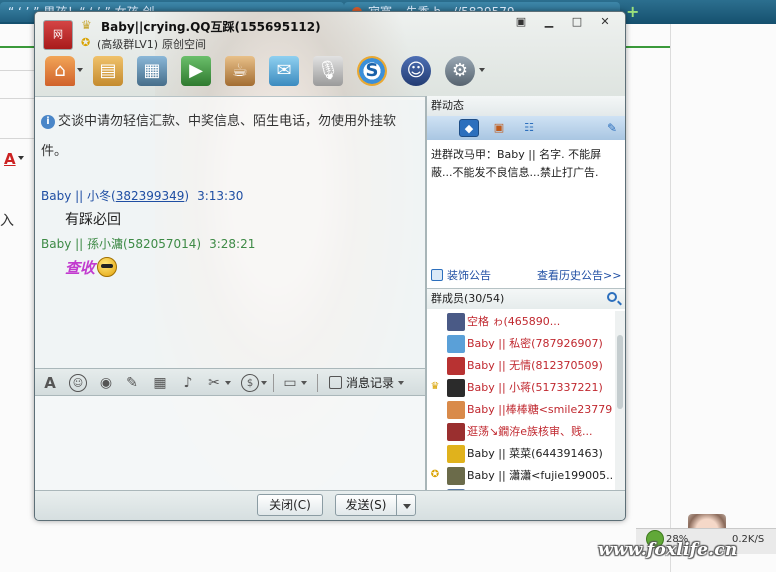 The image size is (776, 572). Describe the element at coordinates (184, 44) in the screenshot. I see `group-space-link: 原创空间` at that location.